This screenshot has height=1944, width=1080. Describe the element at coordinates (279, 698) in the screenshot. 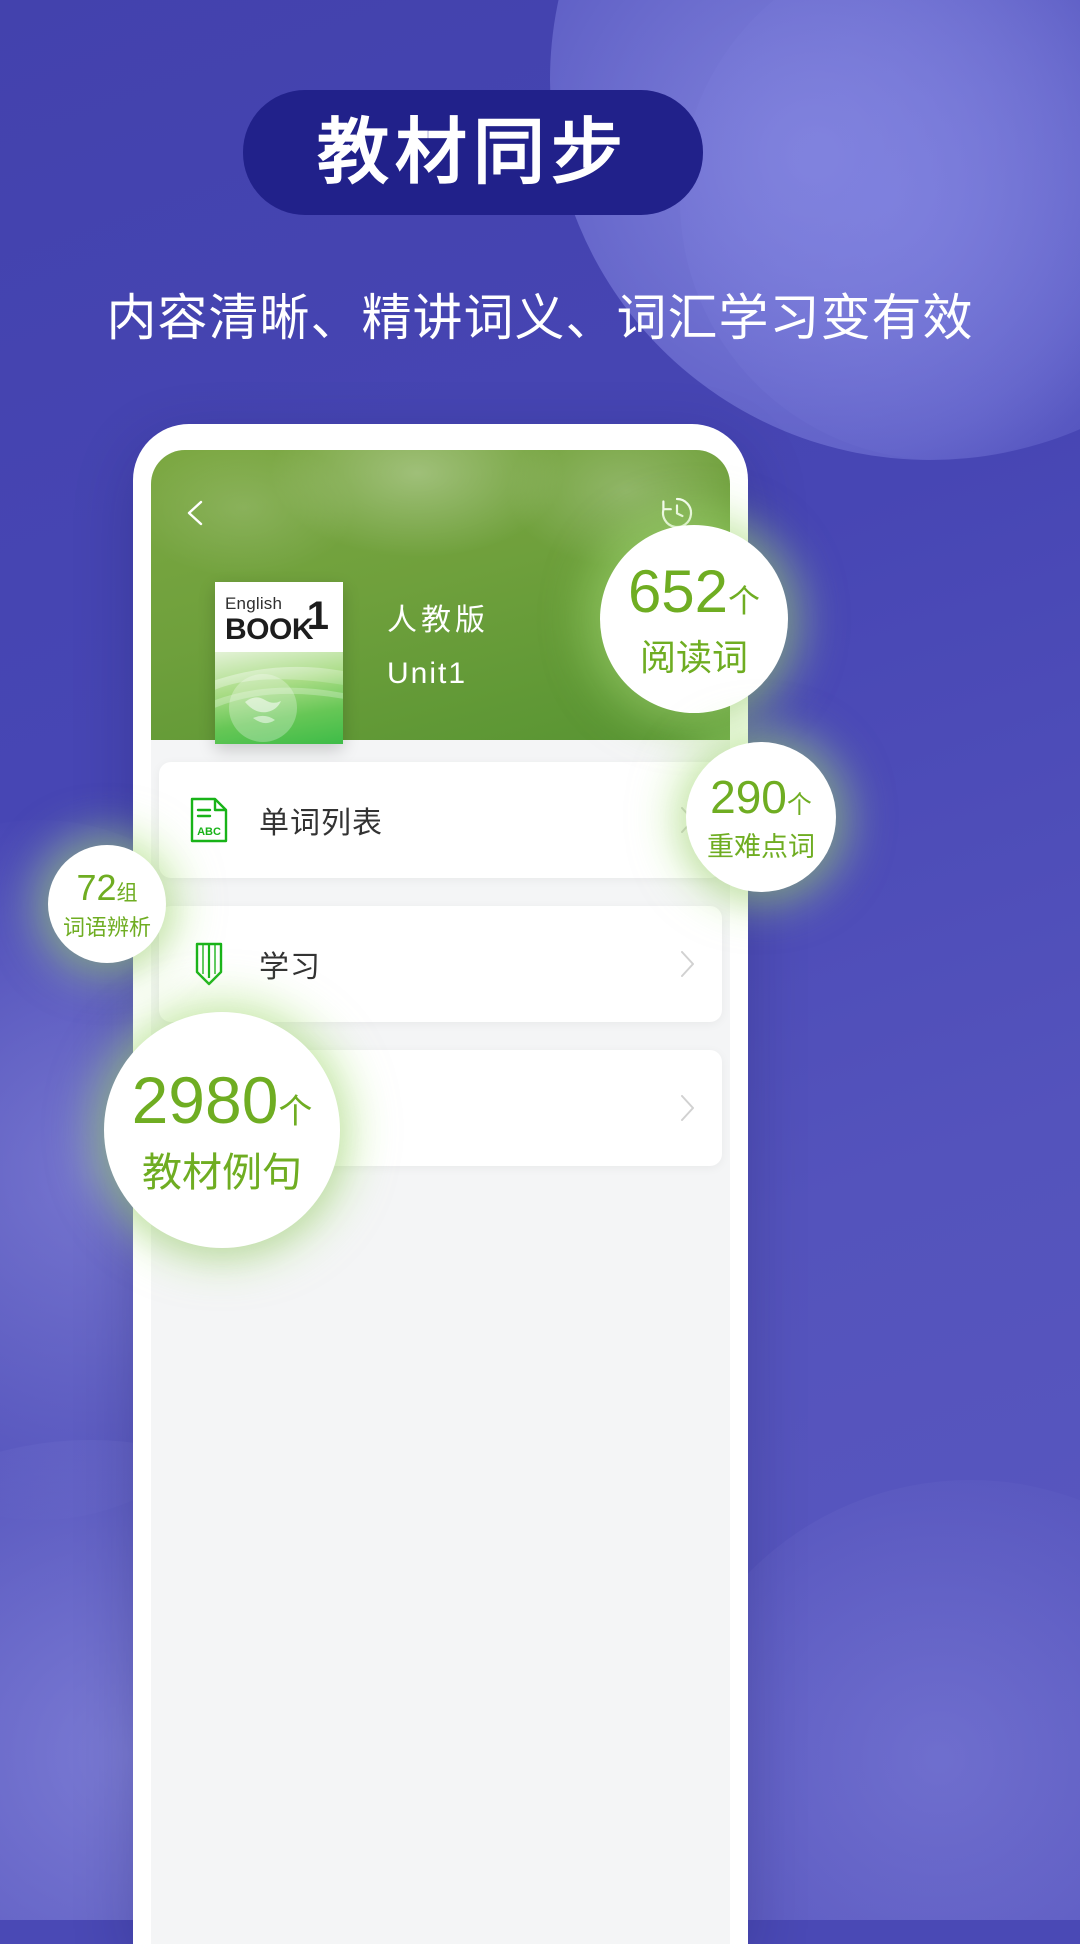

I see `book-cover-globe-graphic` at that location.